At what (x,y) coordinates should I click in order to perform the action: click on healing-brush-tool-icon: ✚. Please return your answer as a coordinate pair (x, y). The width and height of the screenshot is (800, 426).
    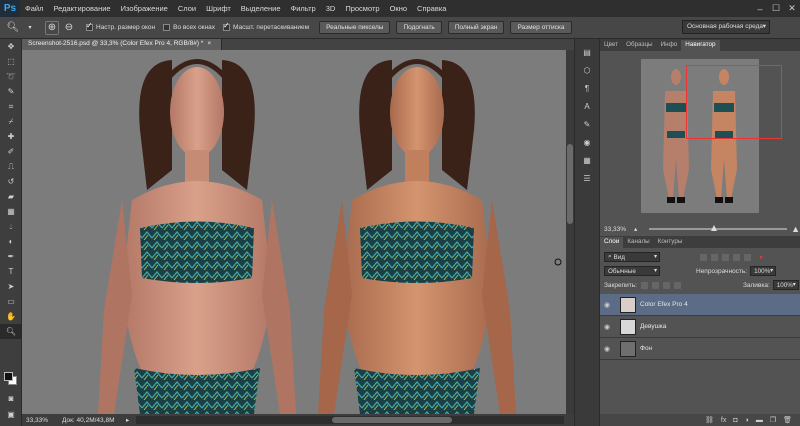
    Looking at the image, I should click on (11, 136).